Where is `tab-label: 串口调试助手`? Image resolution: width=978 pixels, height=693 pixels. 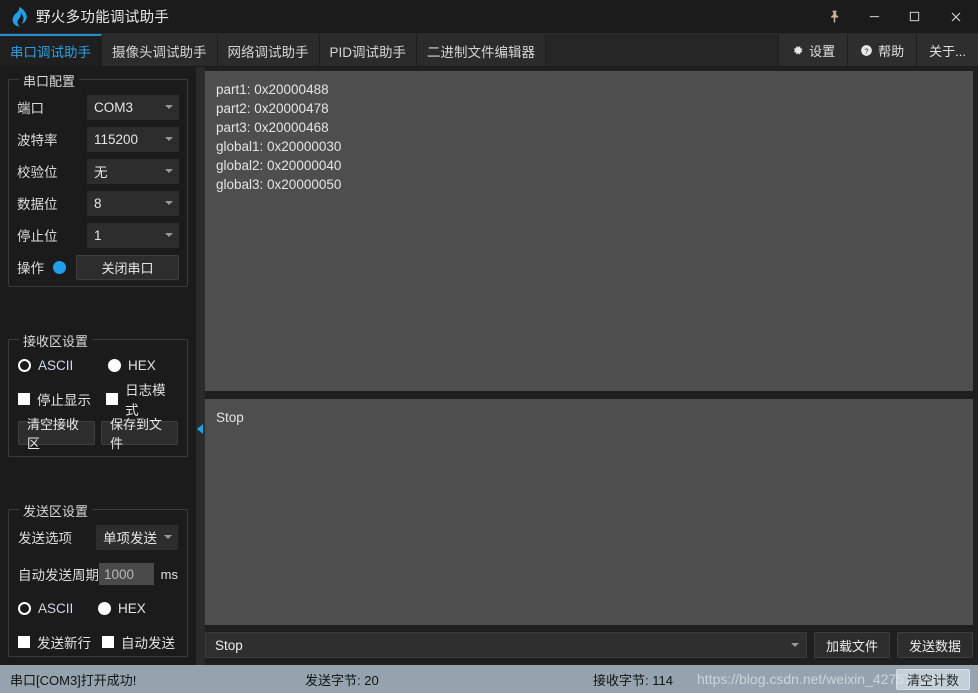
tab-label: 串口调试助手 is located at coordinates (50, 52).